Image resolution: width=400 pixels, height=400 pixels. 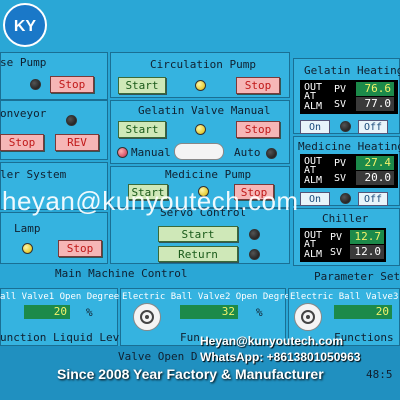 I want to click on conveyor-stop-button: Stop, so click(x=22, y=142).